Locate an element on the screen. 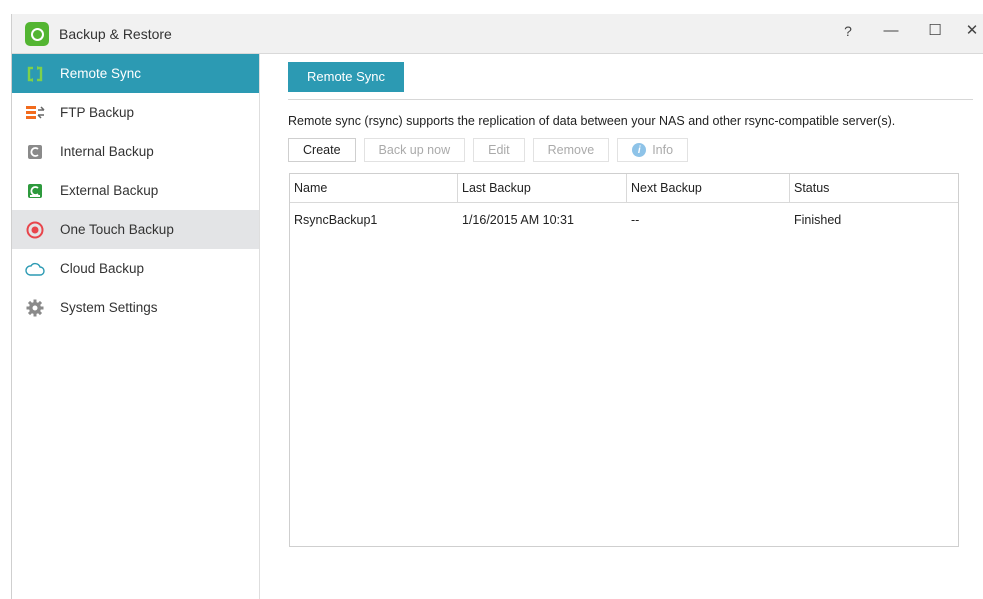 Image resolution: width=983 pixels, height=599 pixels. toolbar: Create Back up now Edit Remove i Info is located at coordinates (488, 150).